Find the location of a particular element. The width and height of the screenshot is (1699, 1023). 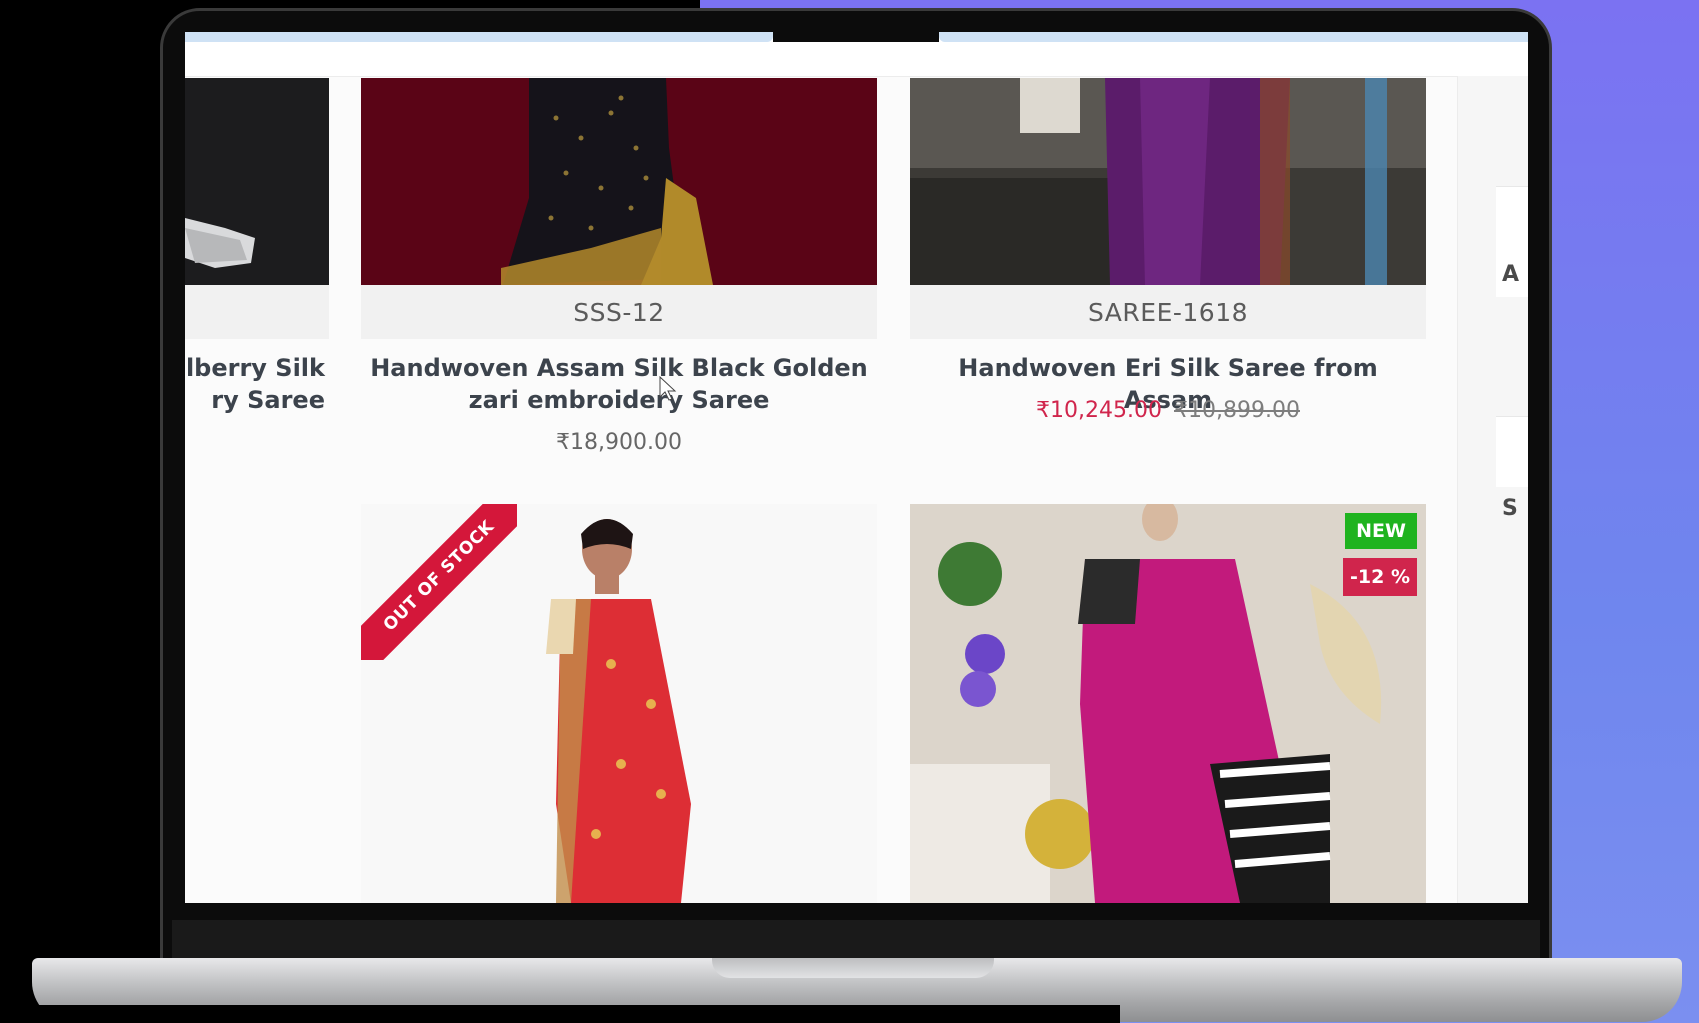

product-price: ₹18,900.00 is located at coordinates (619, 442).